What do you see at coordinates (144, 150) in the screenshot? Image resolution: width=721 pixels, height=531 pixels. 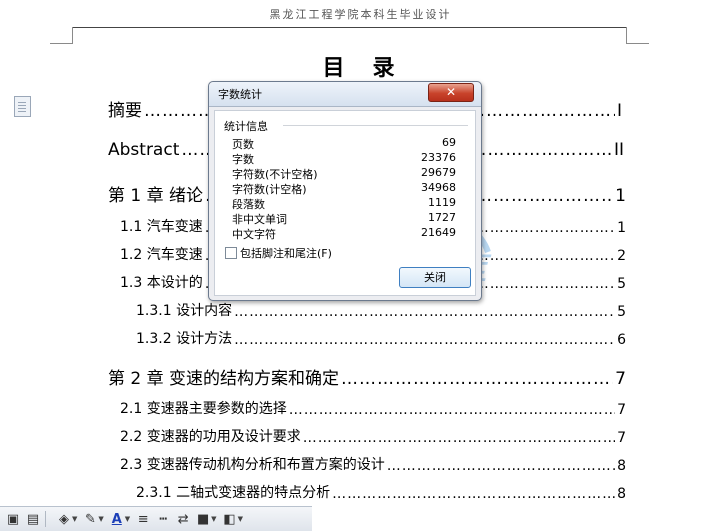 I see `toc-entry-label: Abstract` at bounding box center [144, 150].